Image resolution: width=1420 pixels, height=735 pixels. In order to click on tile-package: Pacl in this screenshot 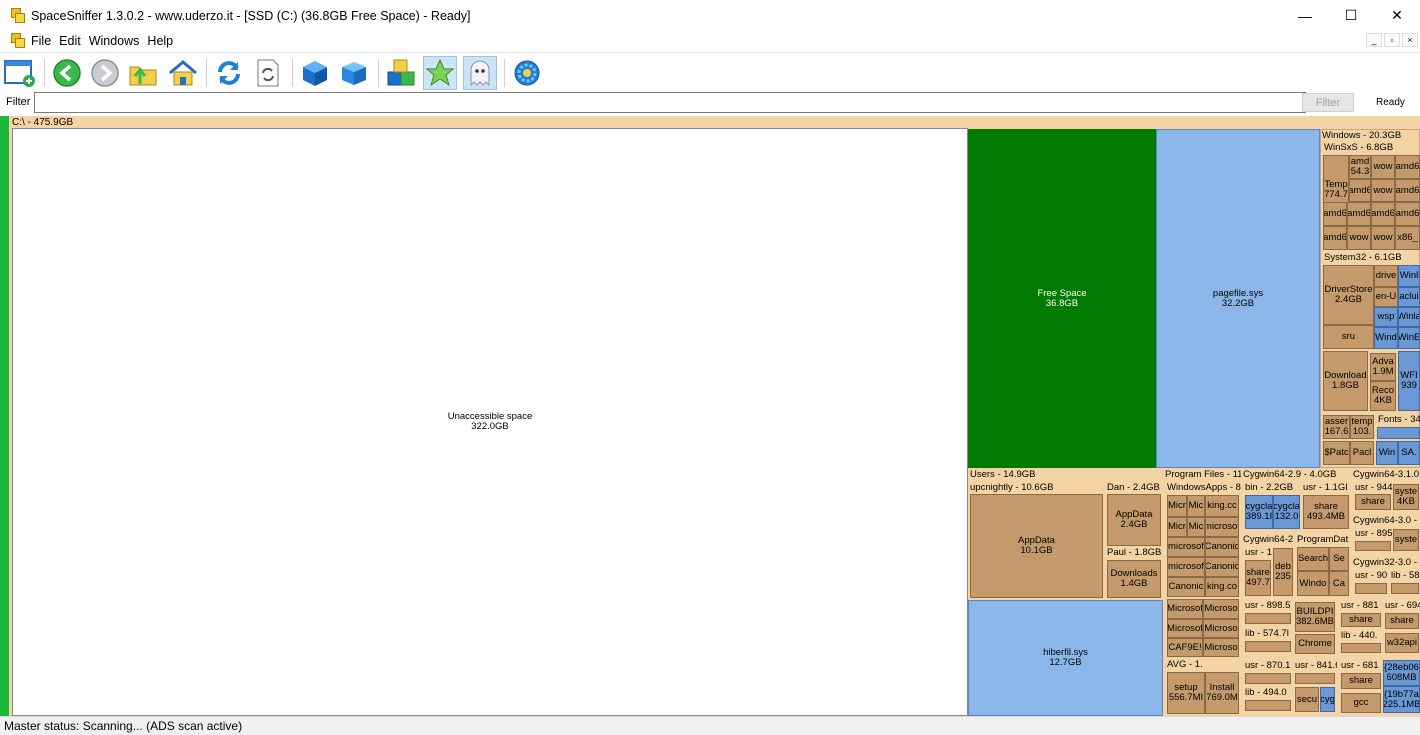, I will do `click(1362, 453)`.